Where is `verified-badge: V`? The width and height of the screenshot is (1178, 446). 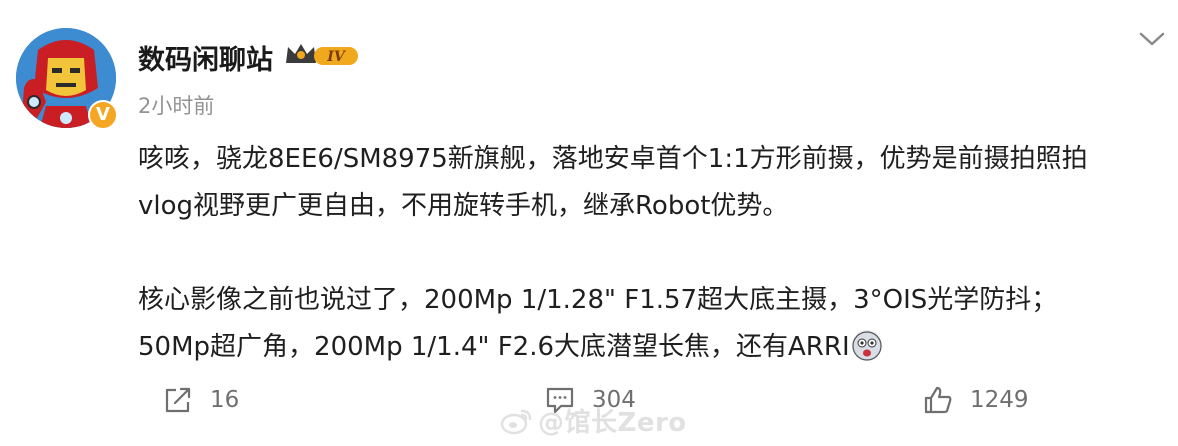 verified-badge: V is located at coordinates (103, 115).